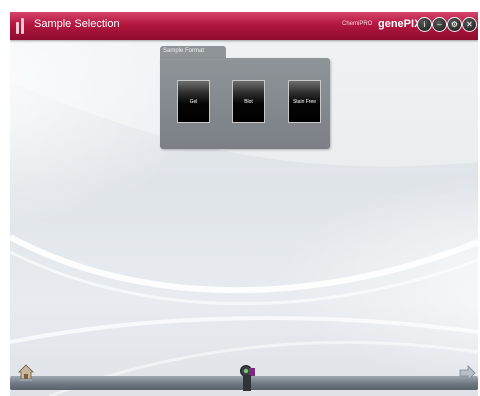 The image size is (480, 396). What do you see at coordinates (467, 373) in the screenshot?
I see `next-arrow-icon` at bounding box center [467, 373].